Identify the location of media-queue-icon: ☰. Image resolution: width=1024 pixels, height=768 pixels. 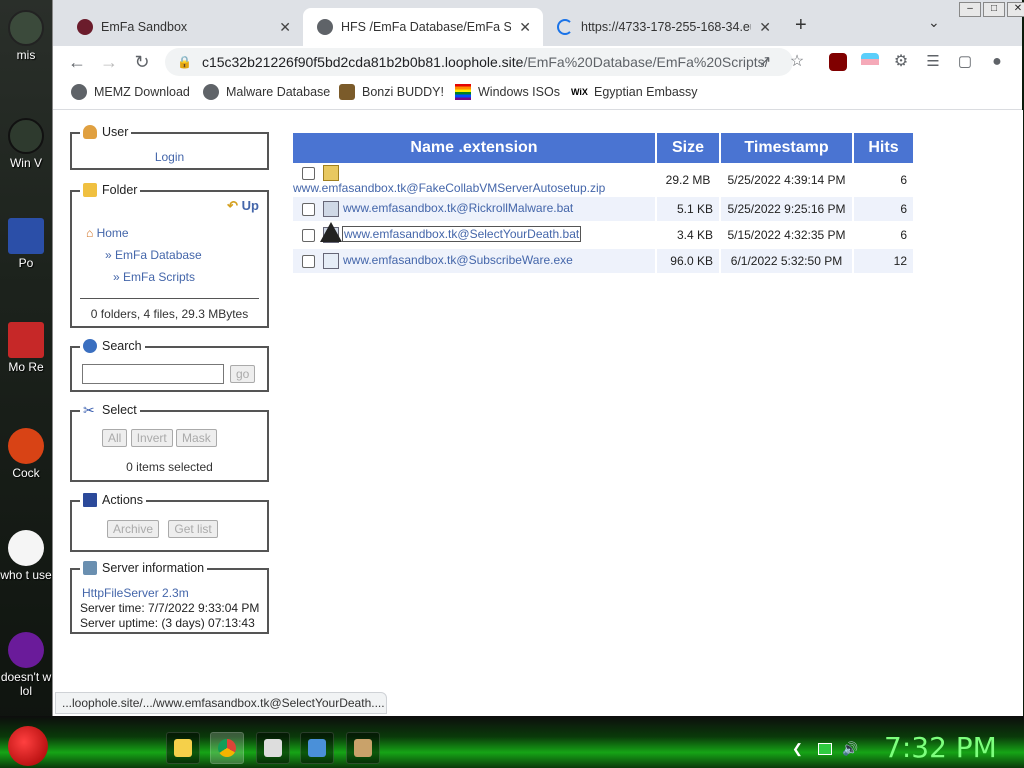
(933, 62).